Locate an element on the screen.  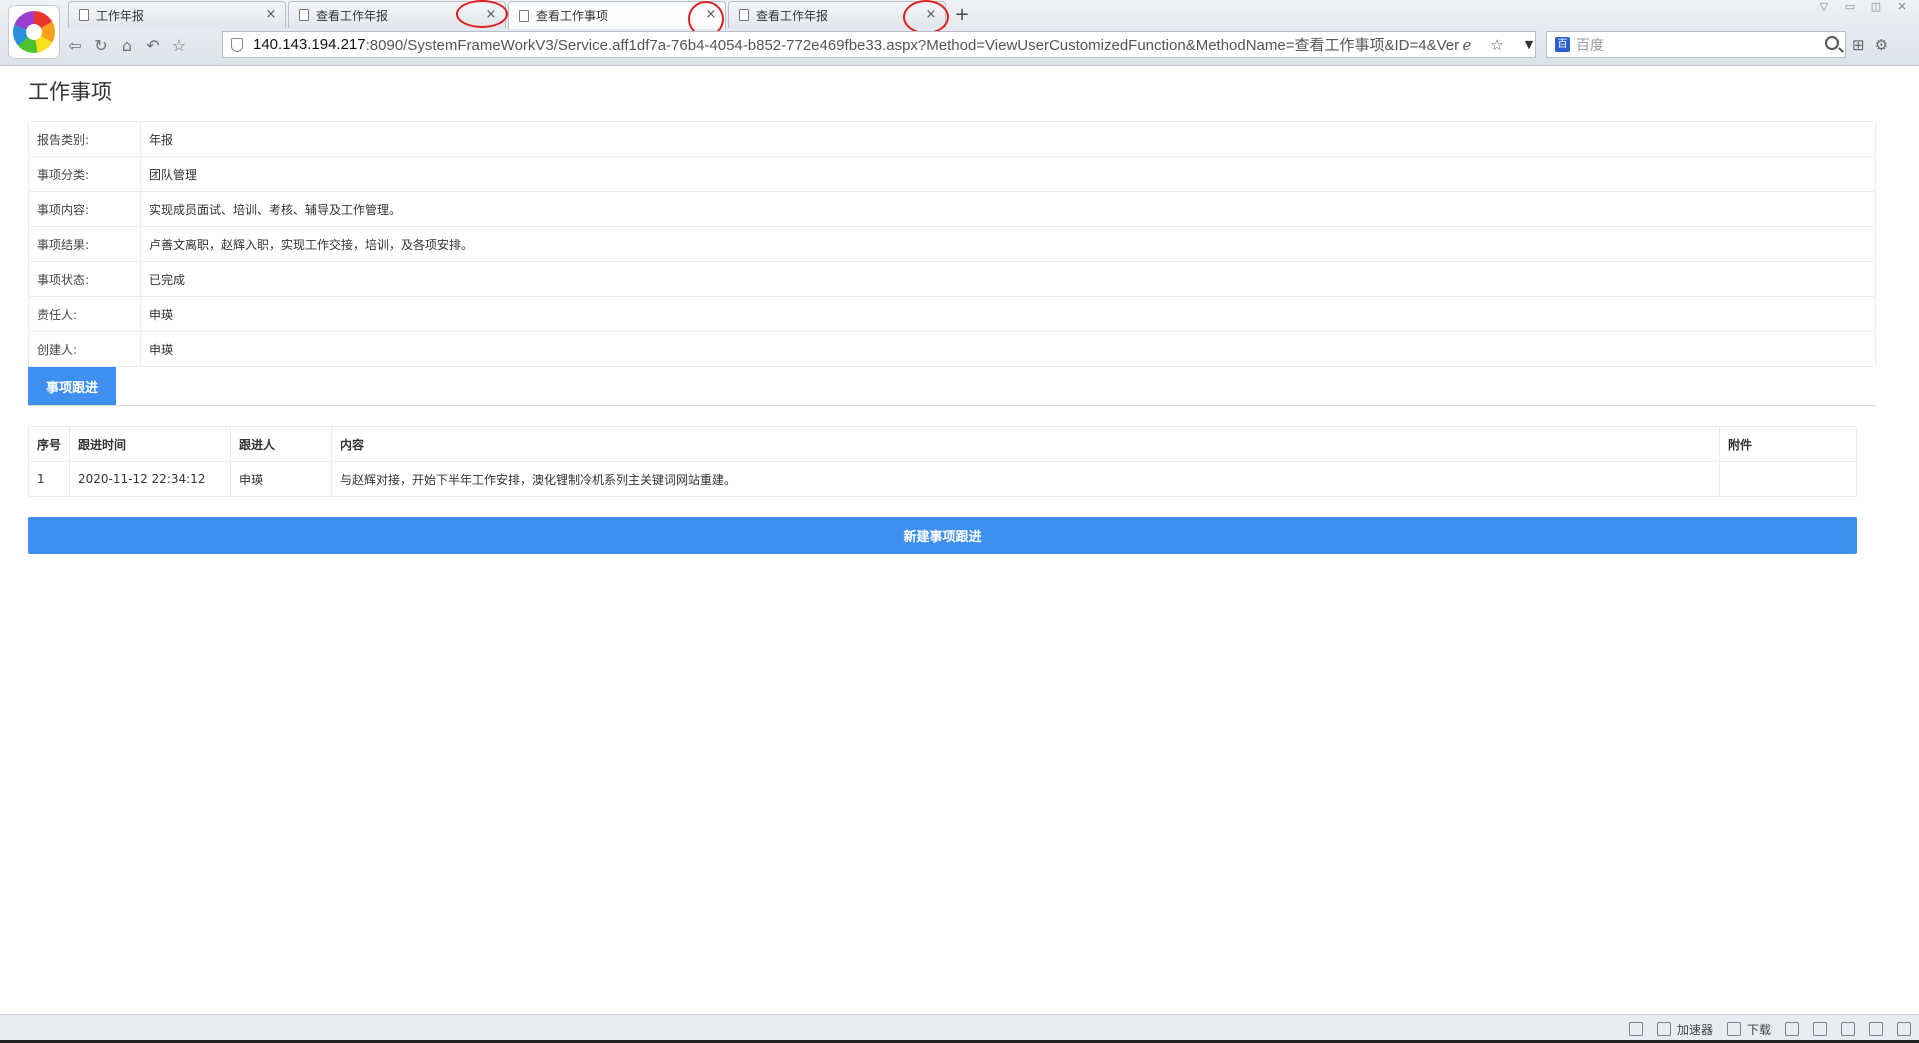
tab-view-annual-report-2: 查看工作年报 × is located at coordinates (837, 14).